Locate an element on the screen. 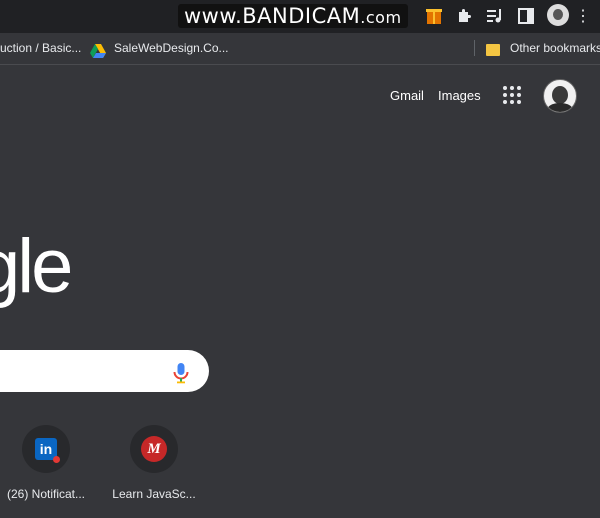 The height and width of the screenshot is (518, 600). m-logo-icon: M is located at coordinates (154, 449).